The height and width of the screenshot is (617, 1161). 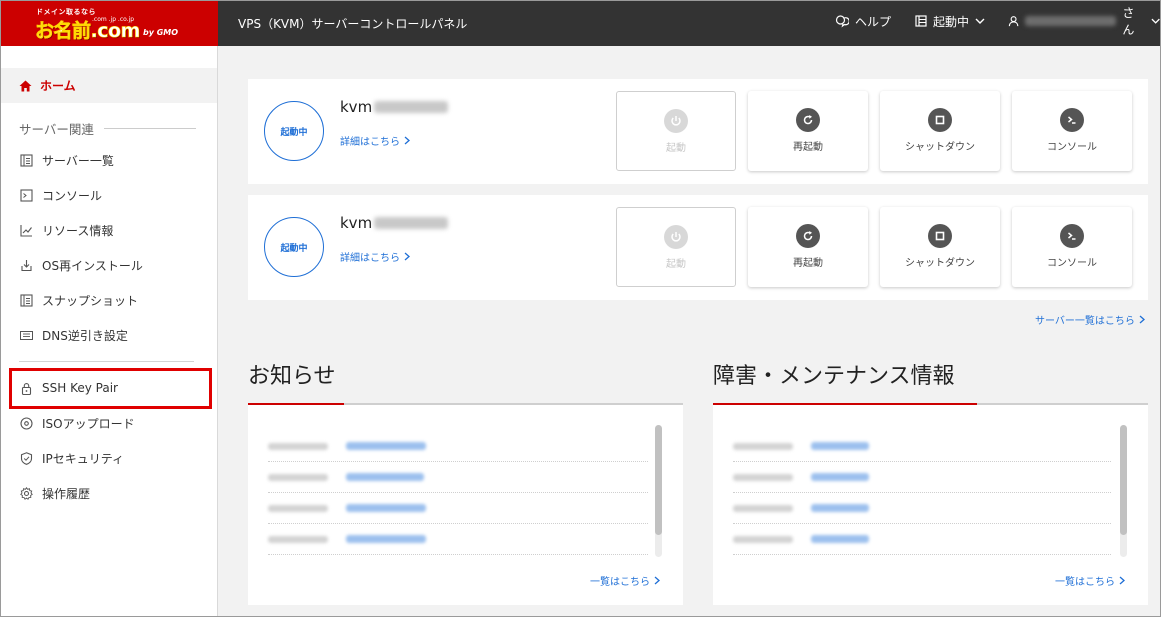 I want to click on dns-icon, so click(x=26, y=335).